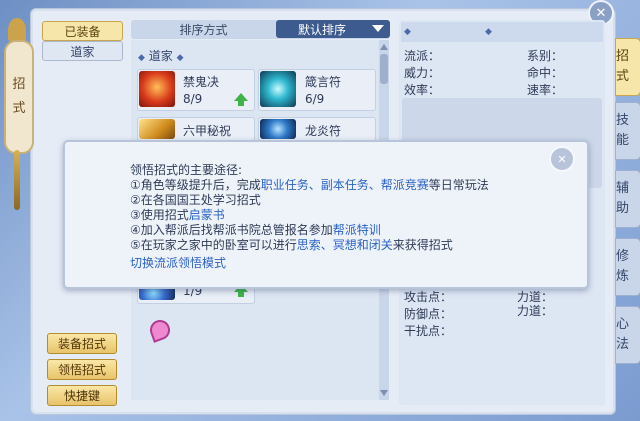 The width and height of the screenshot is (640, 421). I want to click on tab-skills: 招式, so click(627, 67).